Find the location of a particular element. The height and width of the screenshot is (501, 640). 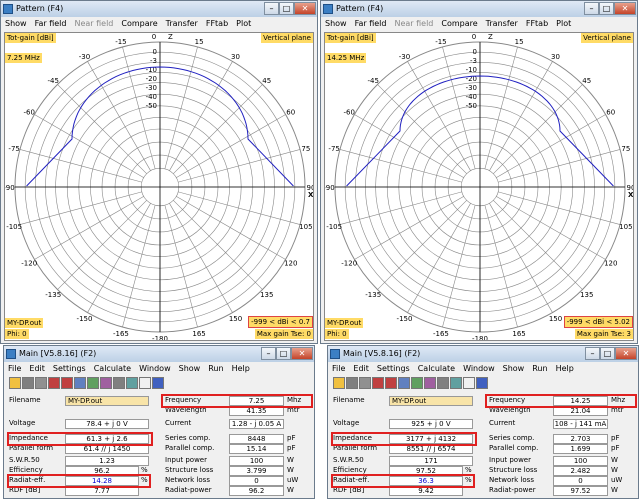

structure-loss-field: 3.799 is located at coordinates (256, 471).